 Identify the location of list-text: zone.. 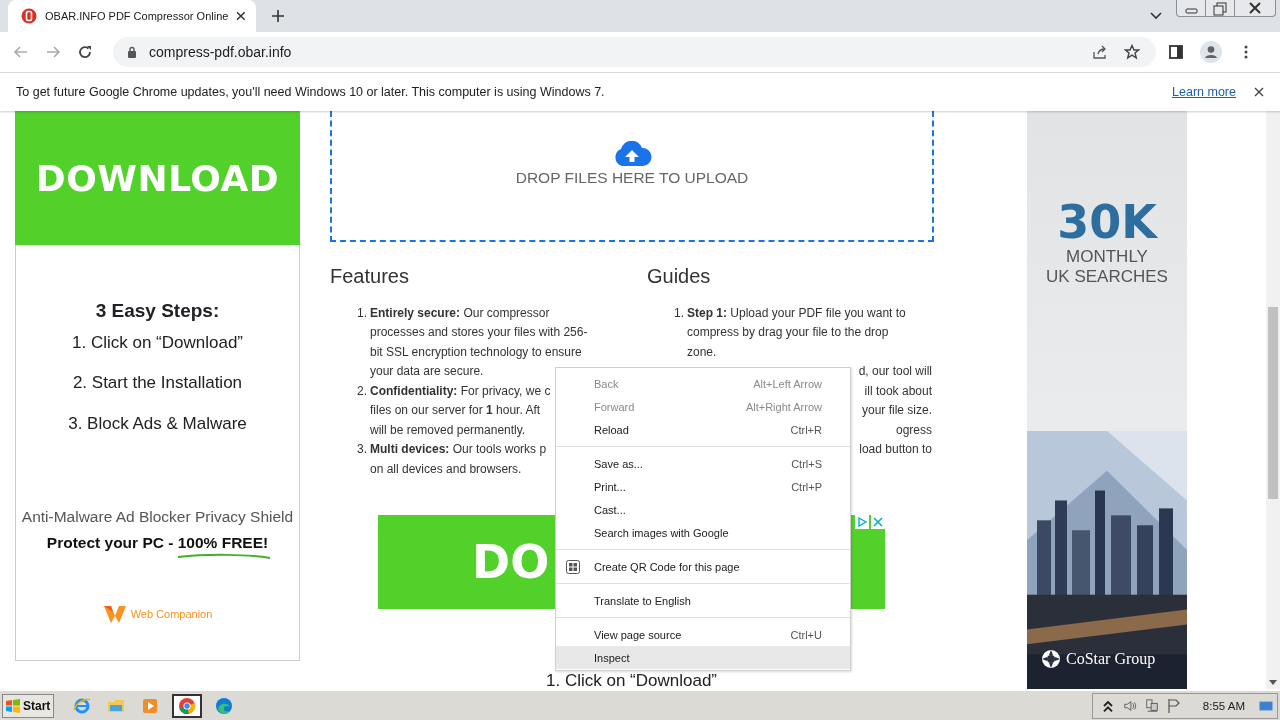
(702, 352).